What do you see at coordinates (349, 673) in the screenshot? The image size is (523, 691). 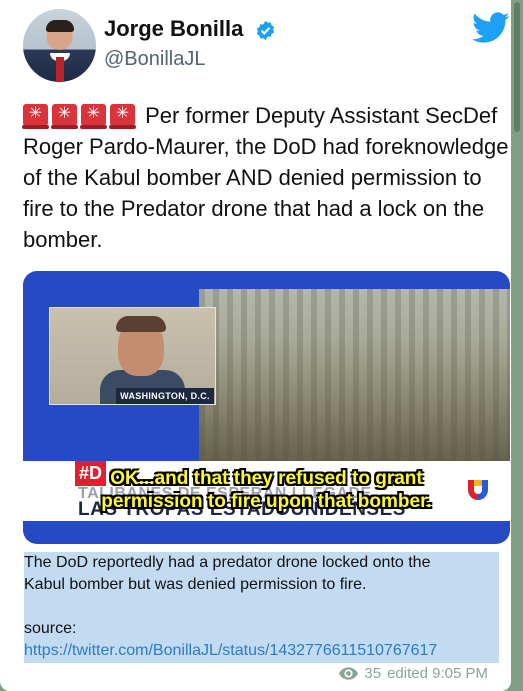 I see `eye-icon` at bounding box center [349, 673].